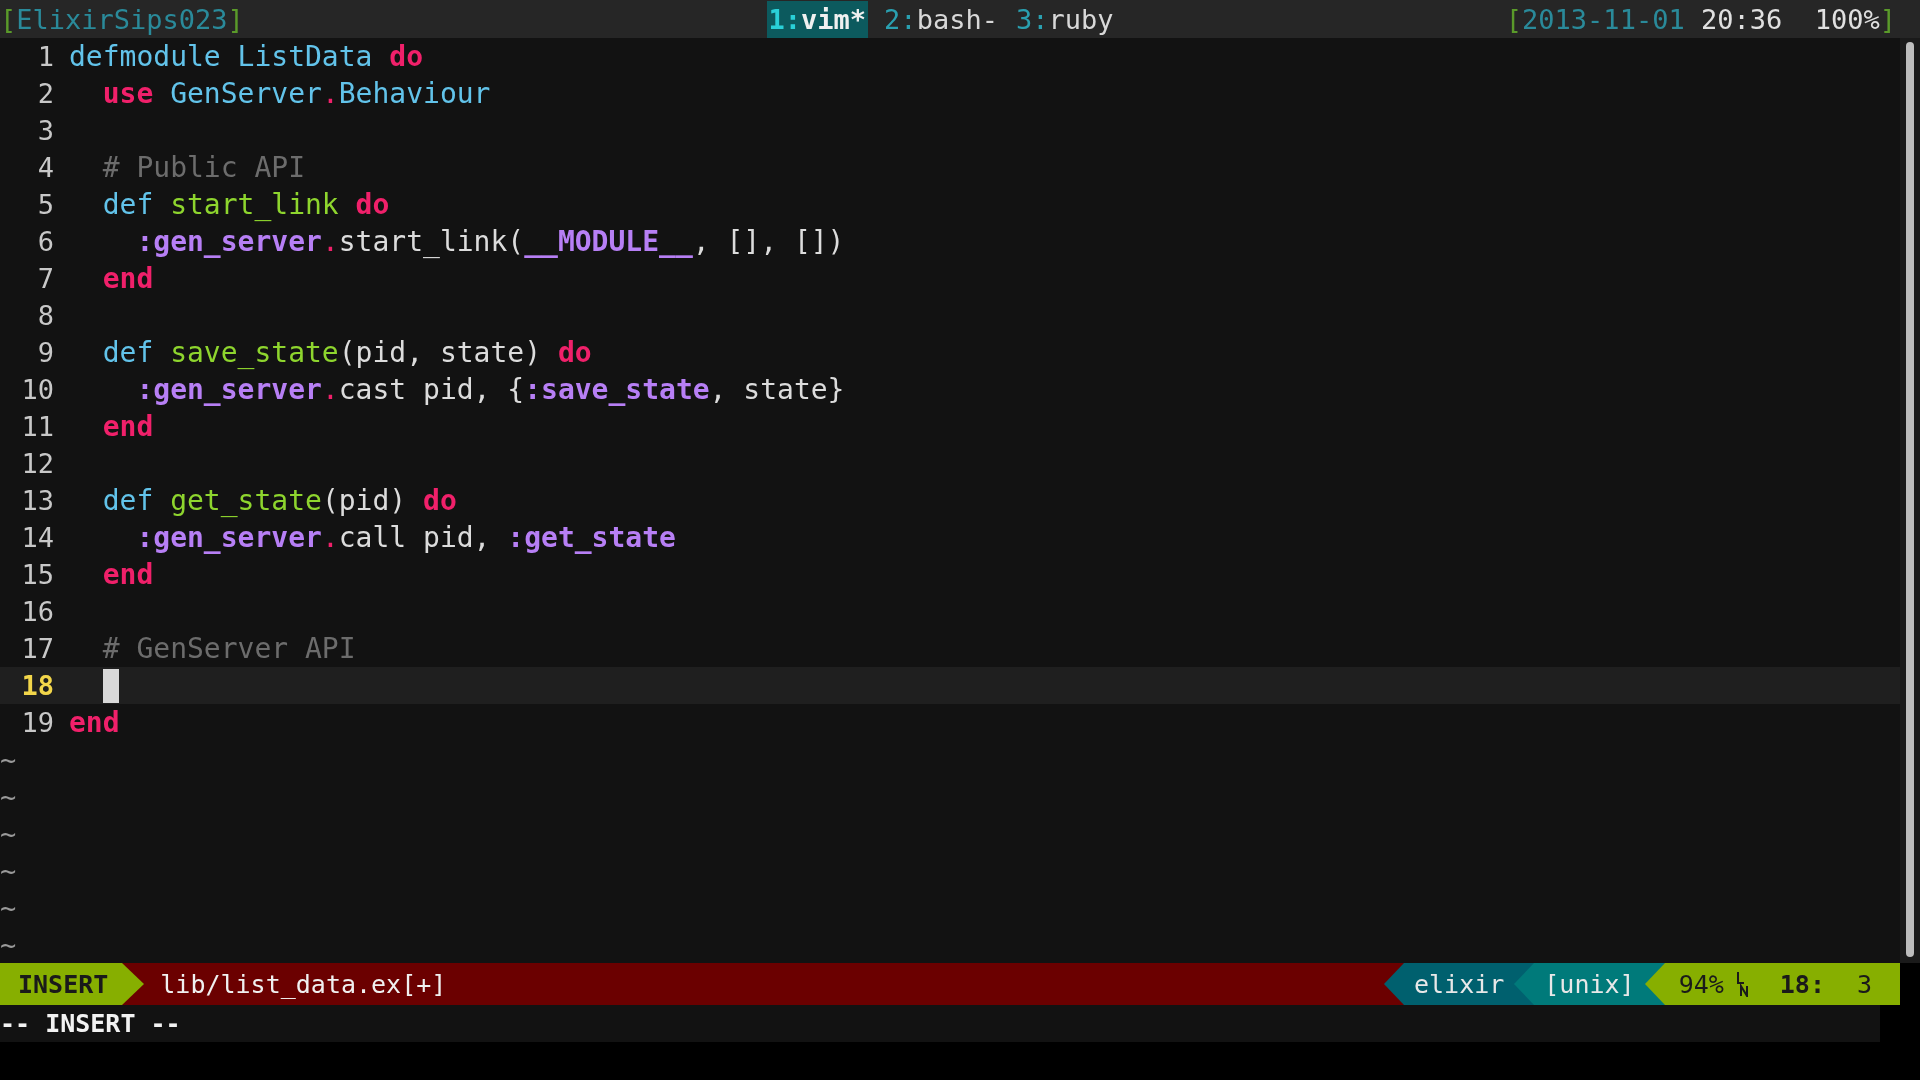 The width and height of the screenshot is (1920, 1080). Describe the element at coordinates (45, 242) in the screenshot. I see `line-number: 6` at that location.